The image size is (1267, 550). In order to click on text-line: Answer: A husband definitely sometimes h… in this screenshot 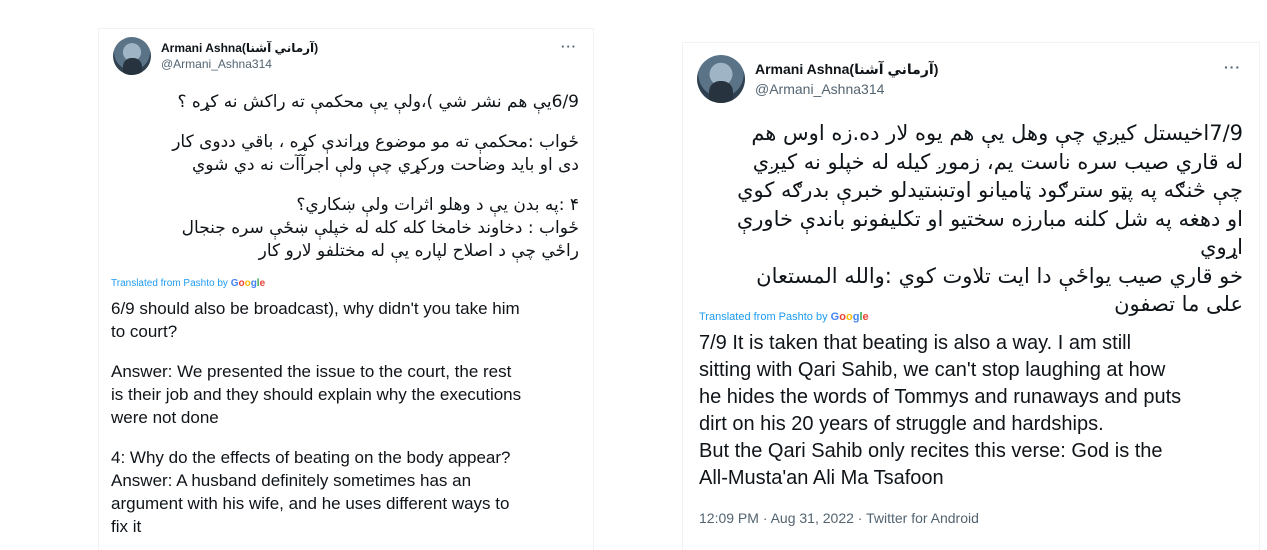, I will do `click(291, 480)`.